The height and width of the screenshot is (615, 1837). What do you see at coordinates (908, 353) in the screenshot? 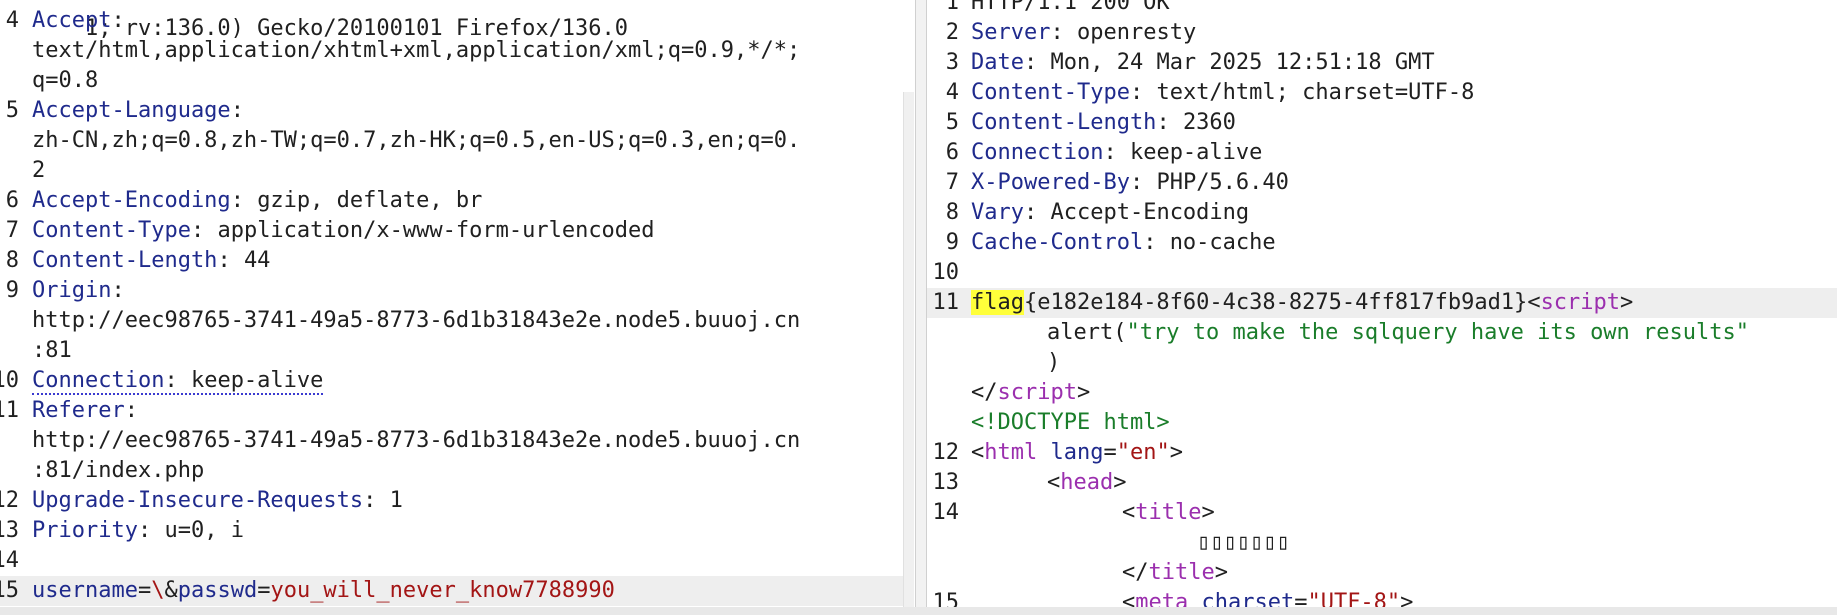
I see `request-scrollbar` at bounding box center [908, 353].